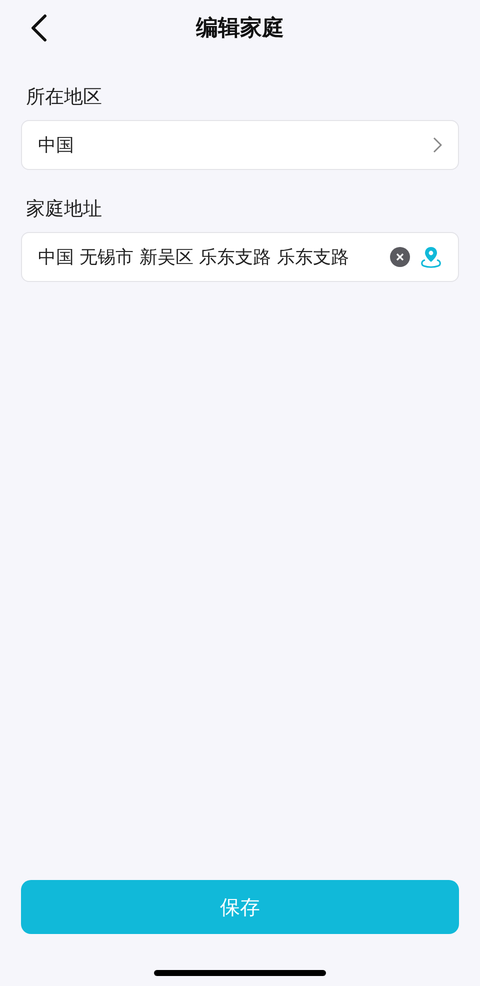 Image resolution: width=480 pixels, height=986 pixels. I want to click on field-label: 家庭地址, so click(64, 209).